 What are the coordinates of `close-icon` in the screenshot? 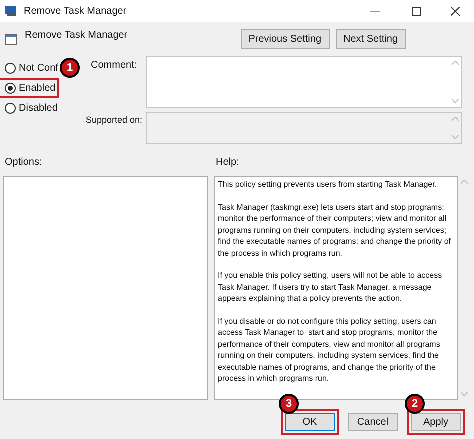 It's located at (455, 11).